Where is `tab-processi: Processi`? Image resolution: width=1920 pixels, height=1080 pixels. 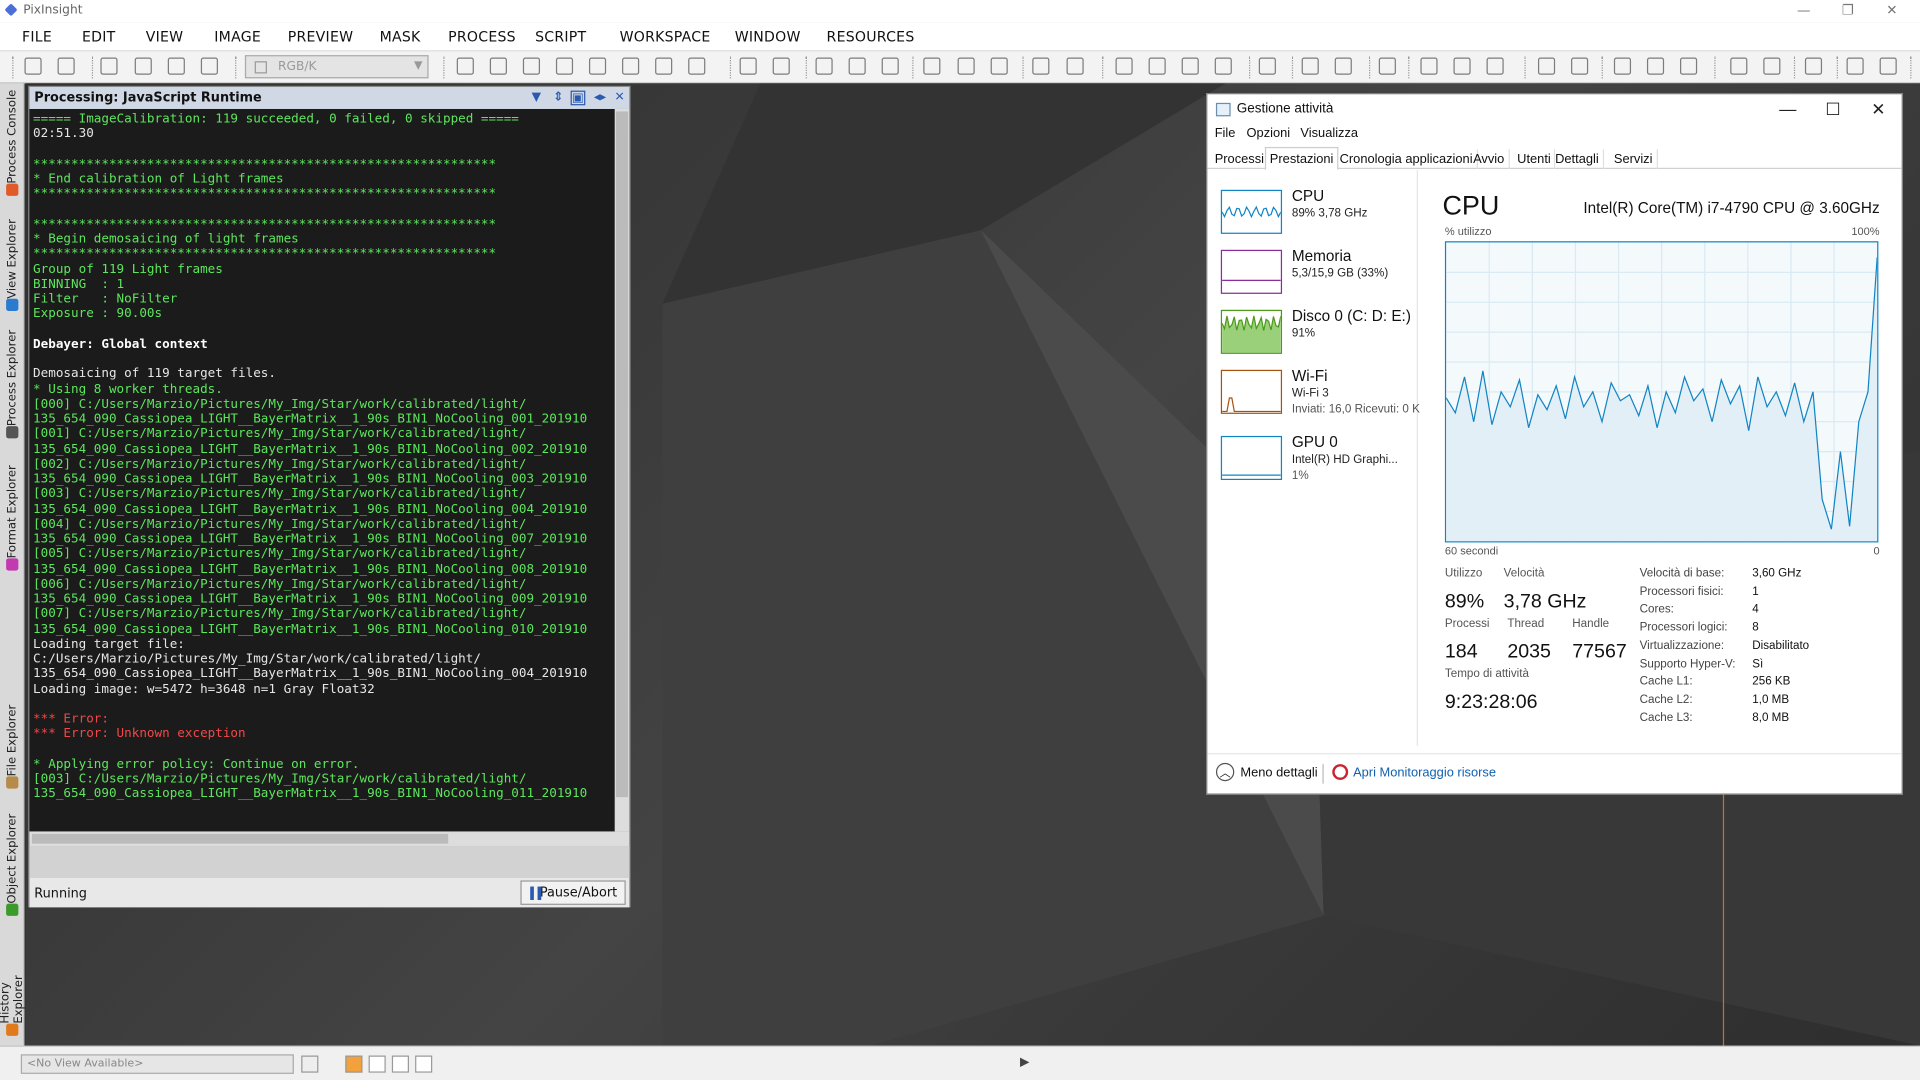 tab-processi: Processi is located at coordinates (1240, 159).